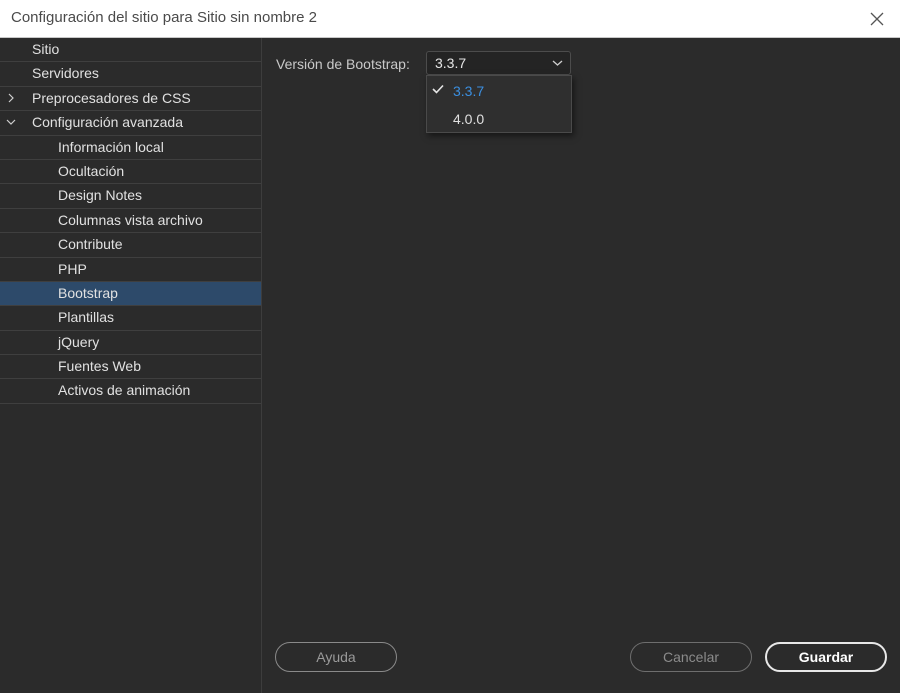  What do you see at coordinates (107, 122) in the screenshot?
I see `sidebar-item-label: Configuración avanzada` at bounding box center [107, 122].